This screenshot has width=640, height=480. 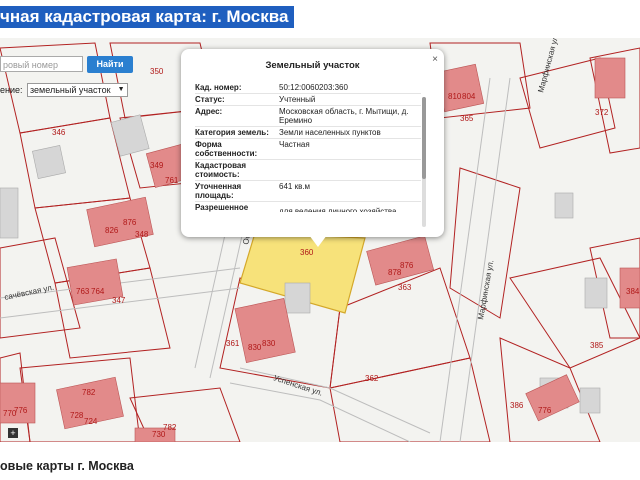 What do you see at coordinates (467, 118) in the screenshot?
I see `parcel-number: 365` at bounding box center [467, 118].